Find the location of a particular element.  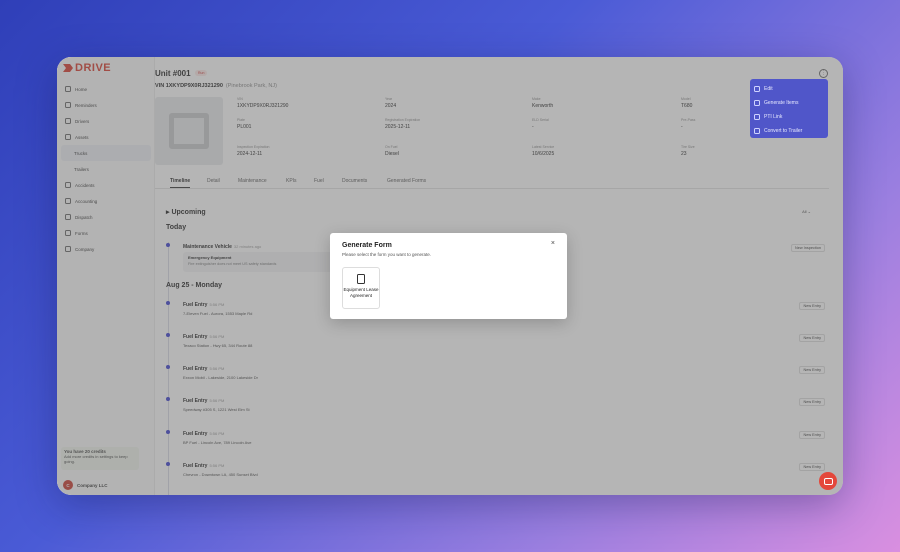

close-icon: × is located at coordinates (553, 243).